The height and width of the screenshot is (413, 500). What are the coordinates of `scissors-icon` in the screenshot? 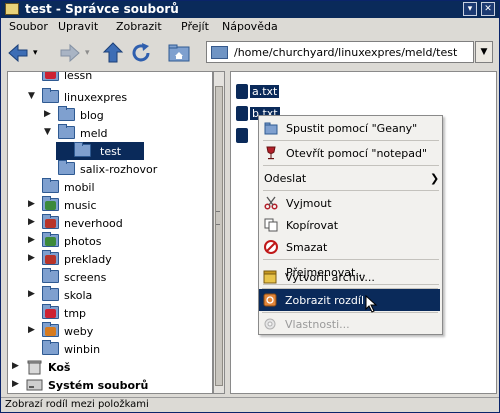 It's located at (271, 203).